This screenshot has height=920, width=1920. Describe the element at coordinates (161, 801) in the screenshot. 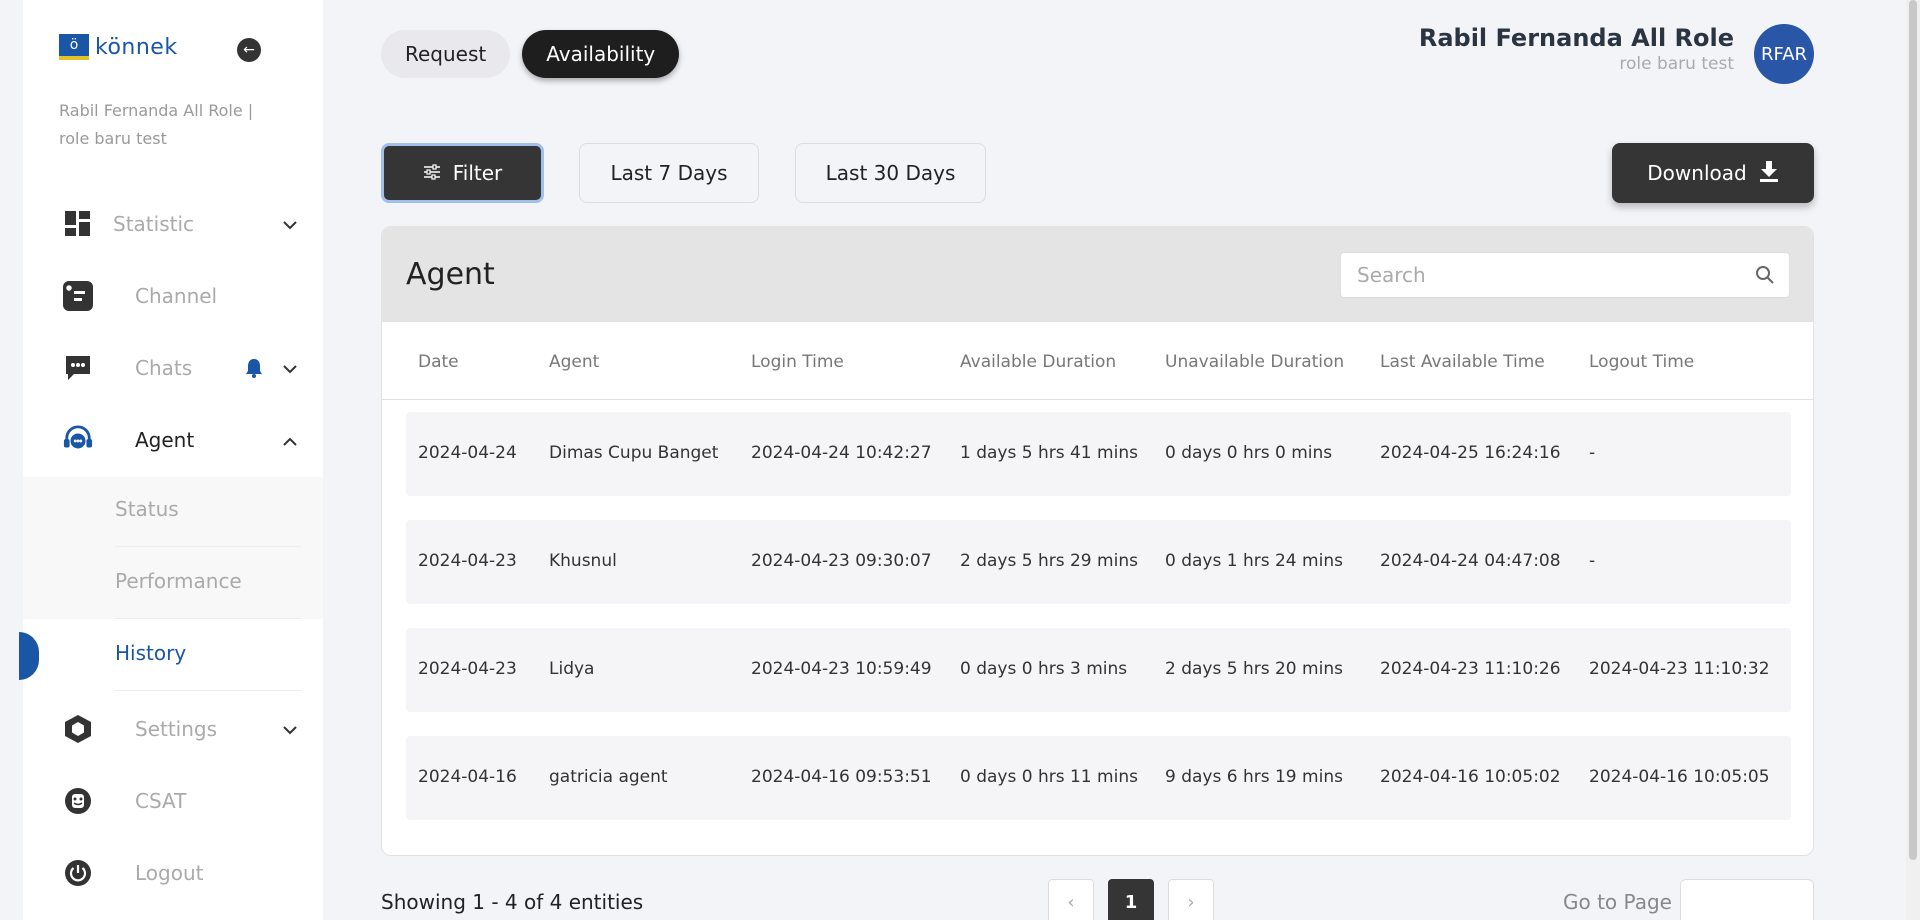

I see `sidebar-item-label: CSAT` at that location.